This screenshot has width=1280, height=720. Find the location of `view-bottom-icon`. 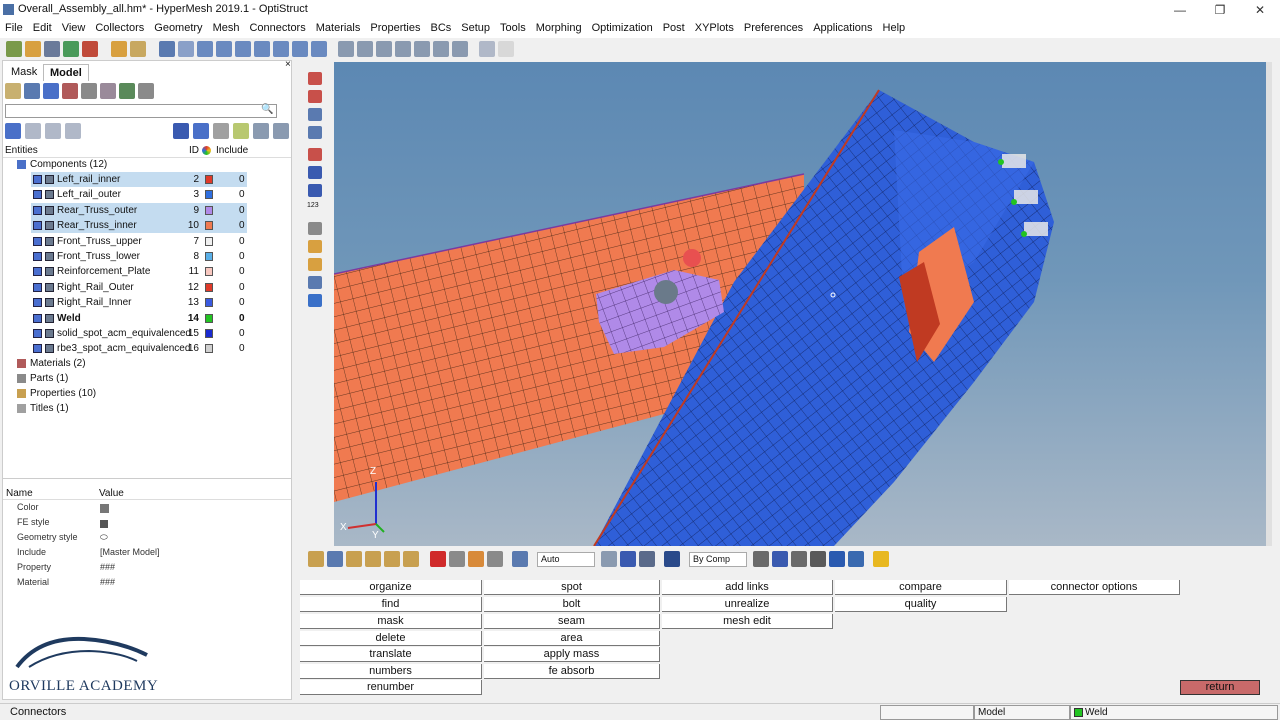

view-bottom-icon is located at coordinates (300, 49).